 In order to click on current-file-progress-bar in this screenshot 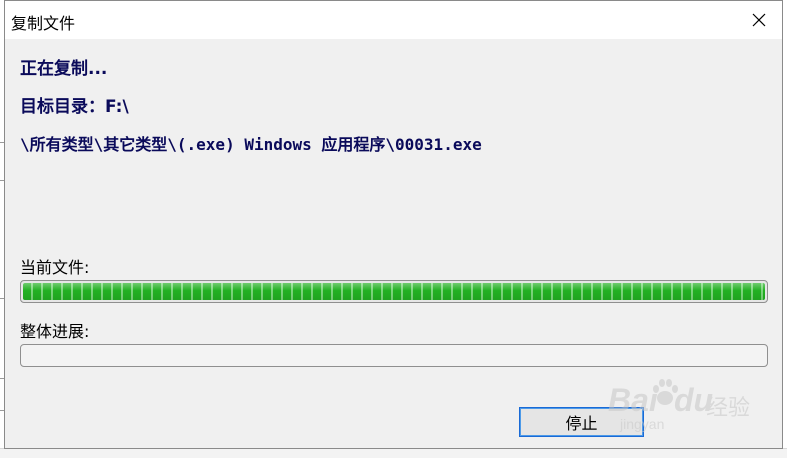, I will do `click(394, 291)`.